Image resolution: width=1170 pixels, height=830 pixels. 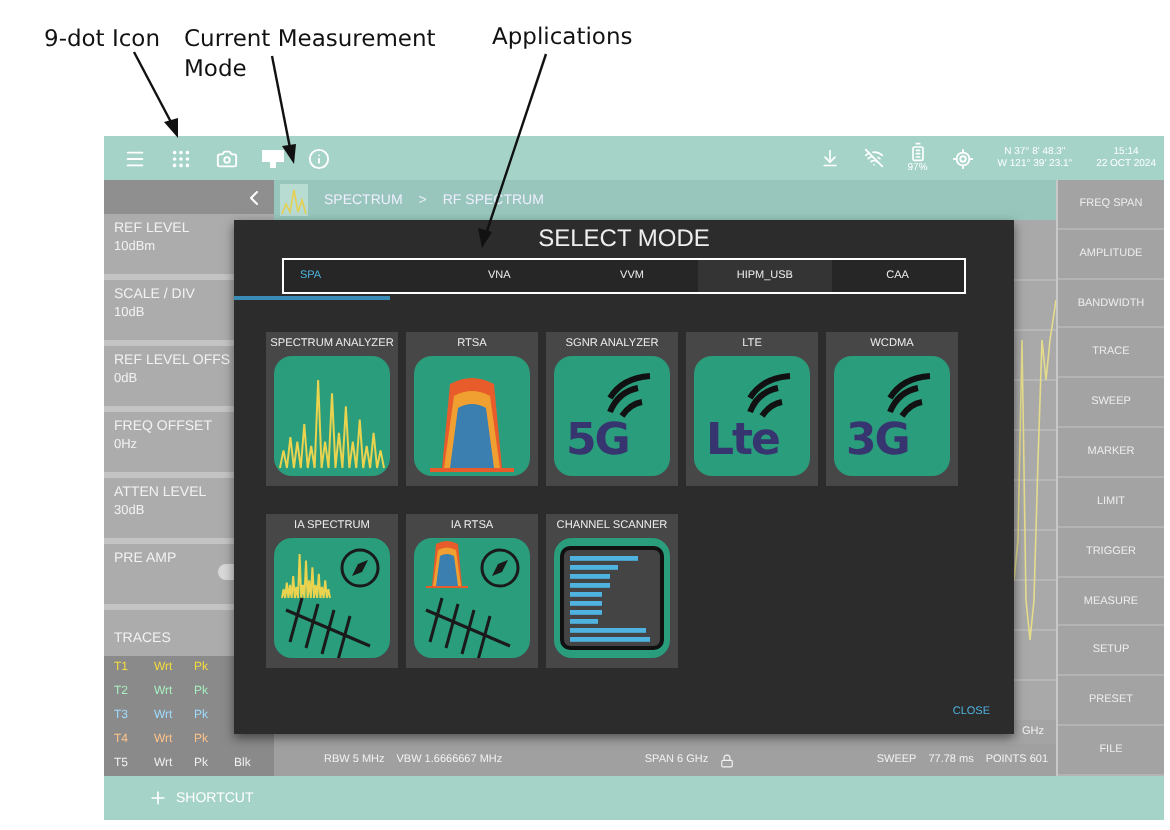 I want to click on battery-icon, so click(x=917, y=152).